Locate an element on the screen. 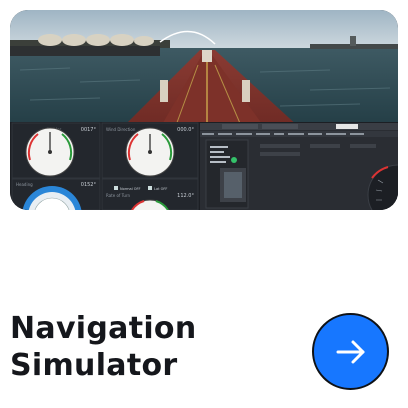 This screenshot has width=408, height=408. svg-text: Lat OFF is located at coordinates (160, 189).